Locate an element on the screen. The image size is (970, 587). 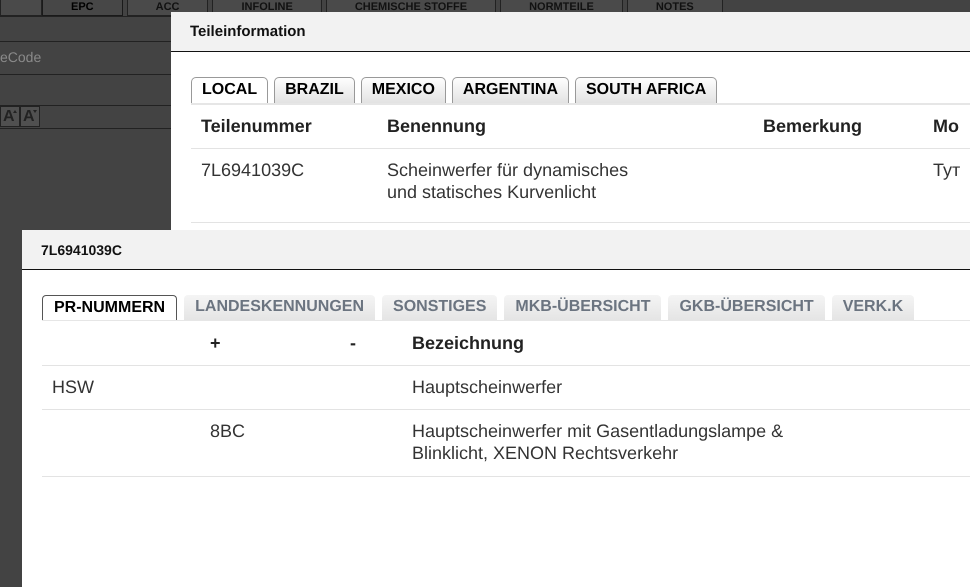
tab: BRAZIL is located at coordinates (314, 90).